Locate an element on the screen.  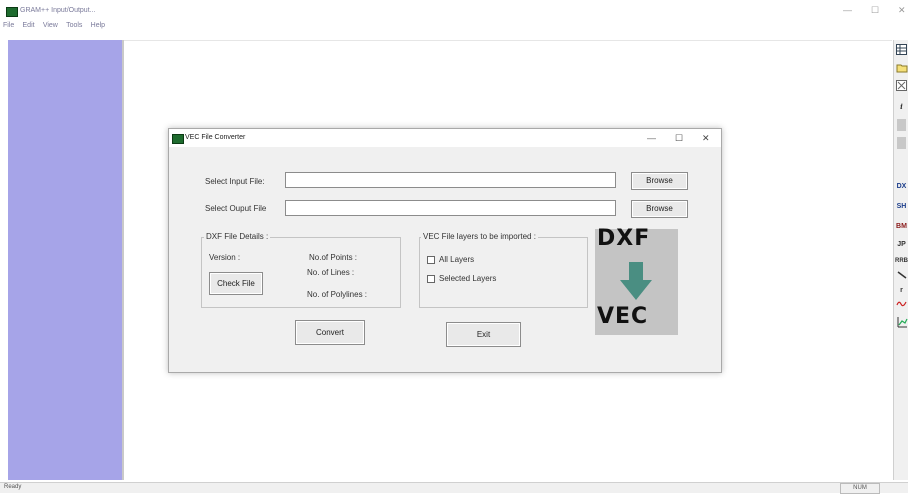
output-file-field is located at coordinates (450, 208).